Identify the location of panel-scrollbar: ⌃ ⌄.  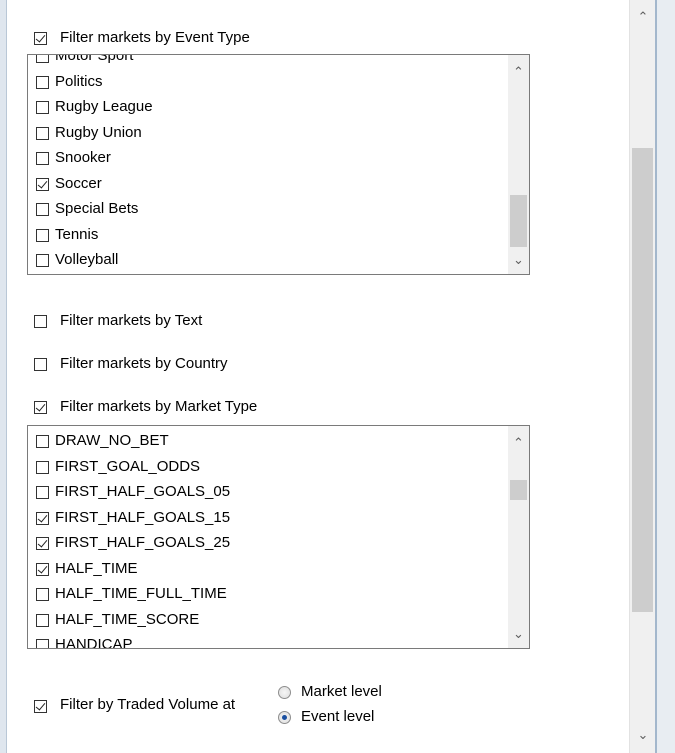
(642, 376).